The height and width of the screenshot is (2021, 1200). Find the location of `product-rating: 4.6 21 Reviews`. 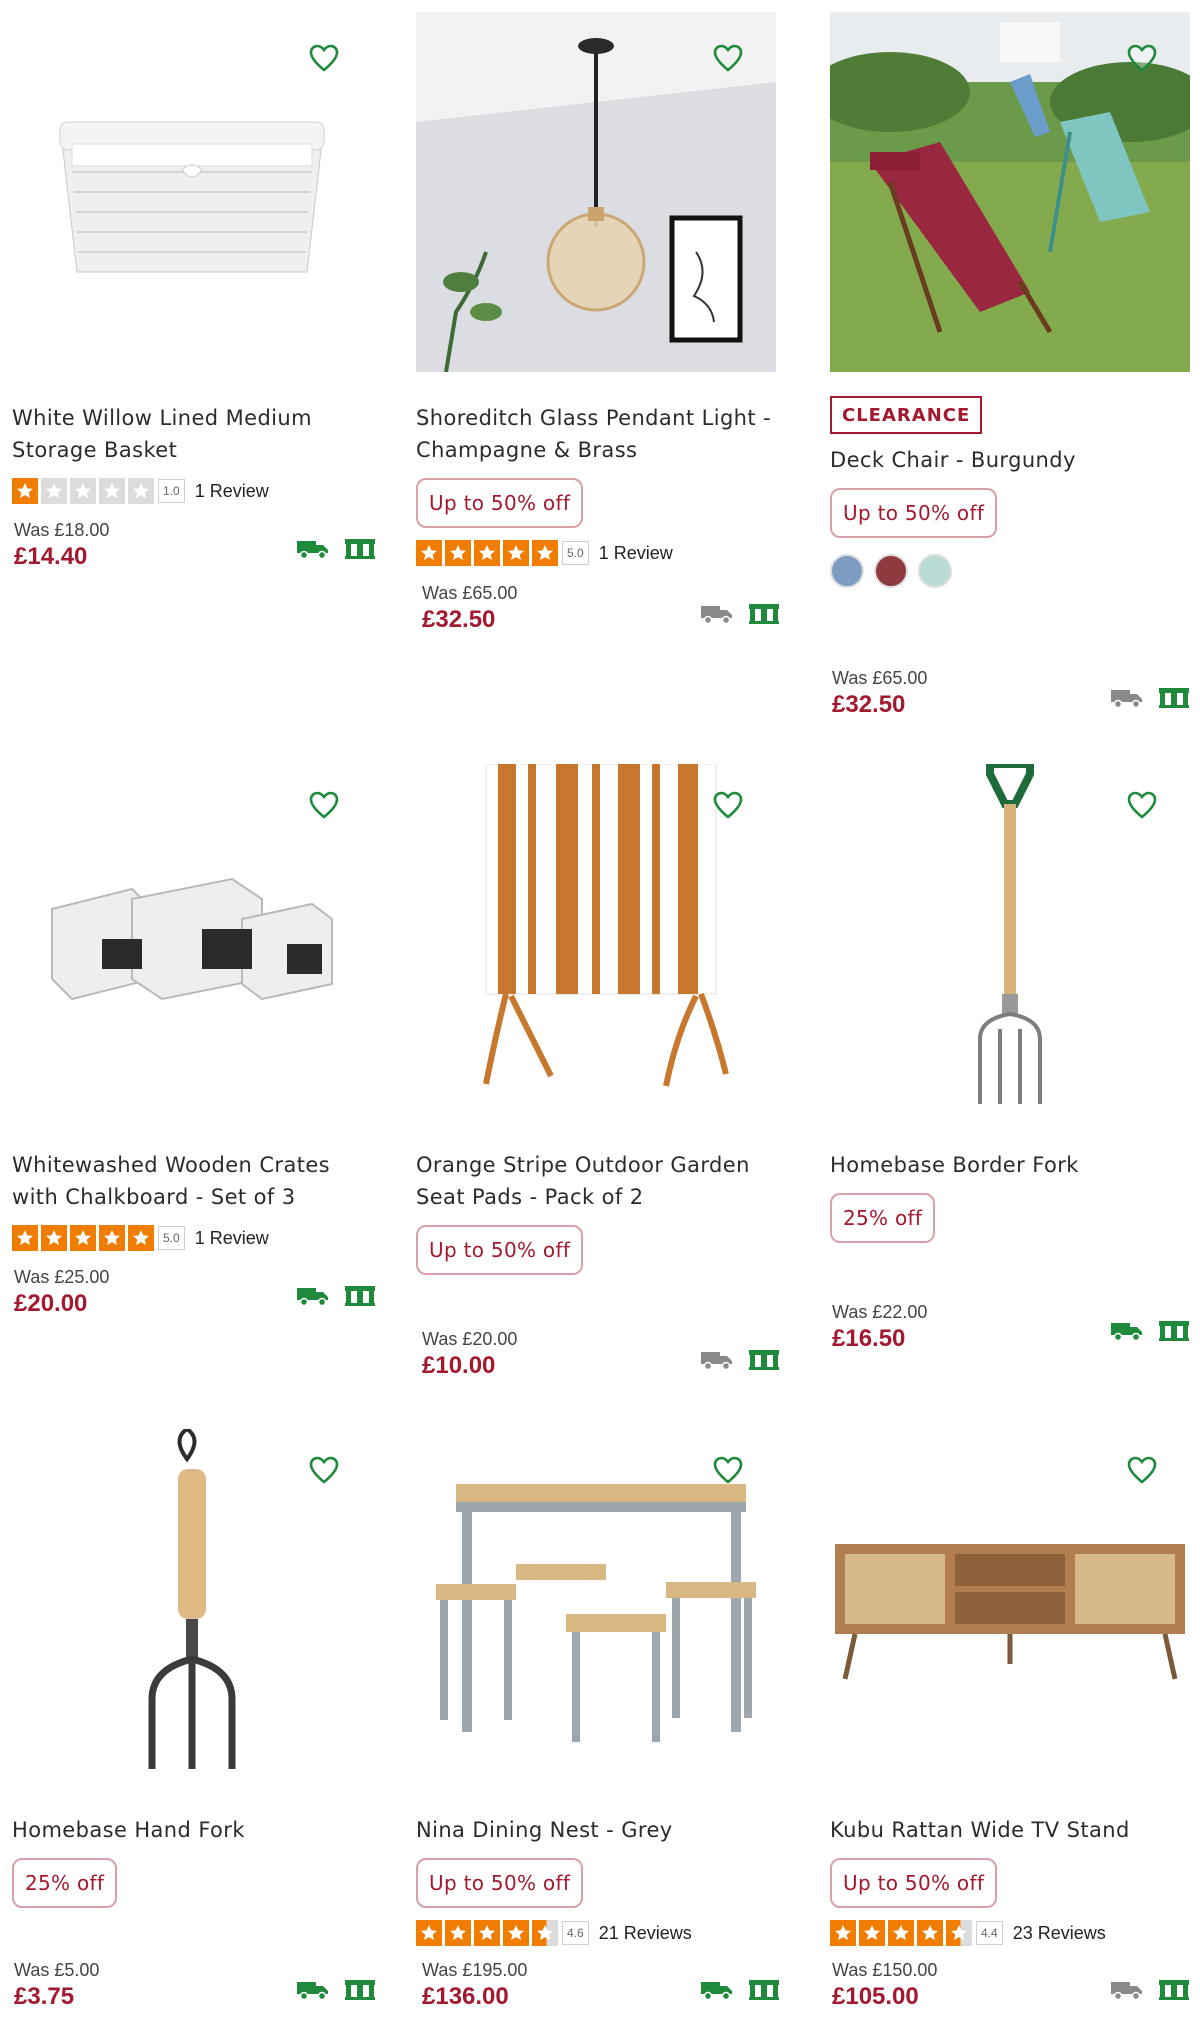

product-rating: 4.6 21 Reviews is located at coordinates (610, 1933).